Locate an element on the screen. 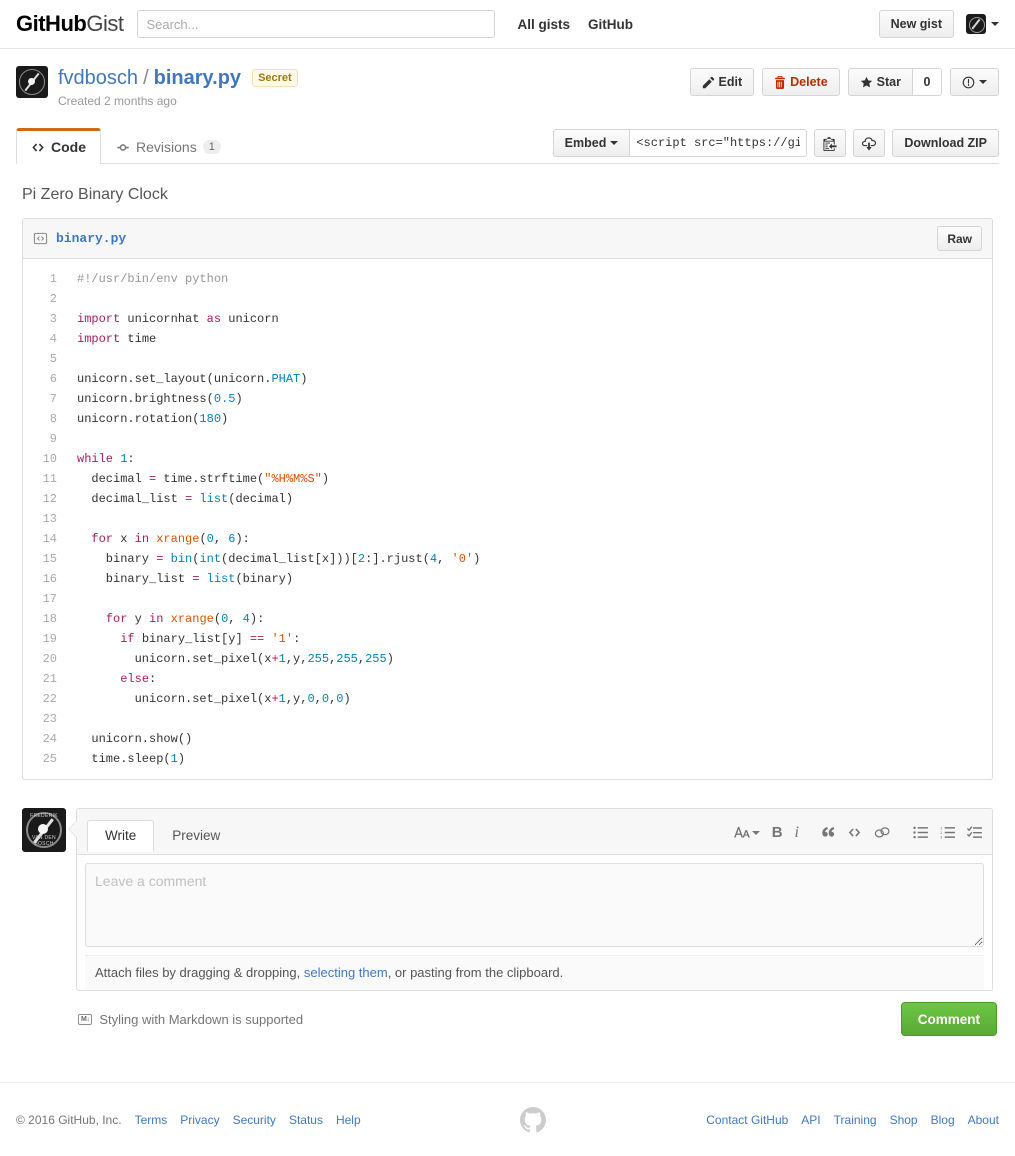  line-number: 6 is located at coordinates (53, 379).